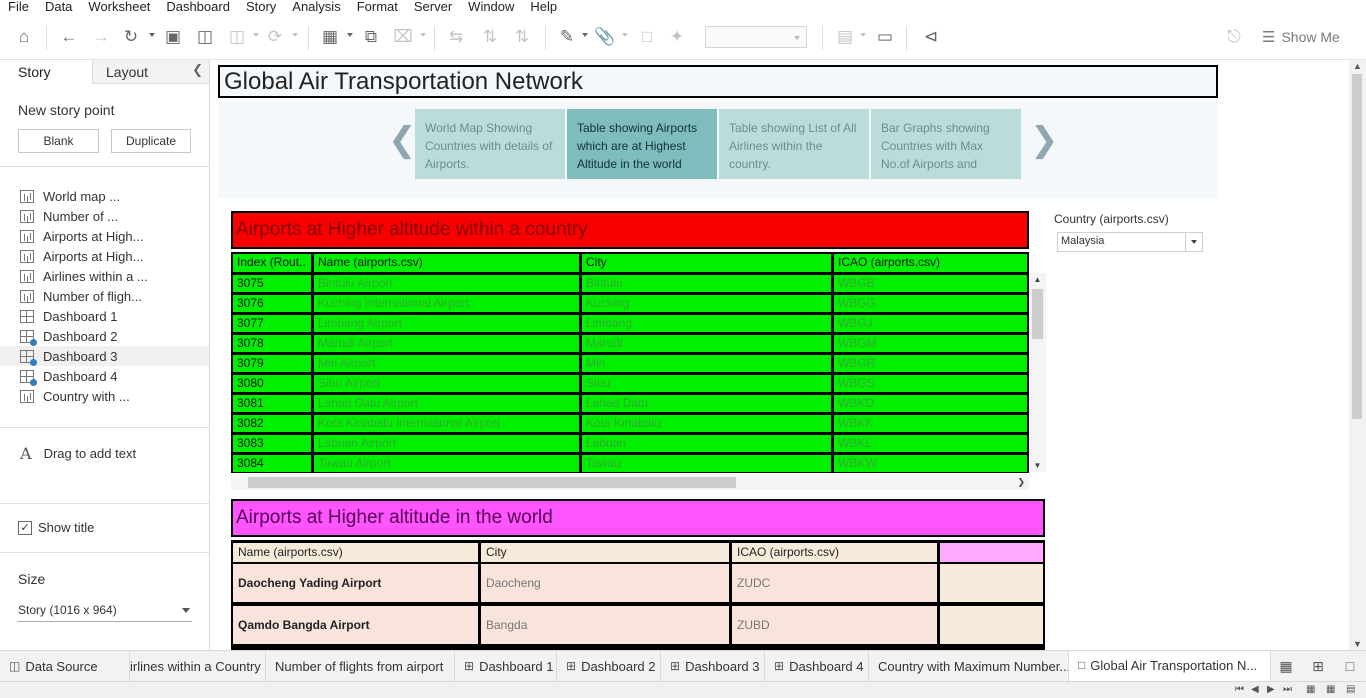 This screenshot has width=1366, height=698. Describe the element at coordinates (543, 7) in the screenshot. I see `menu-help: Help` at that location.